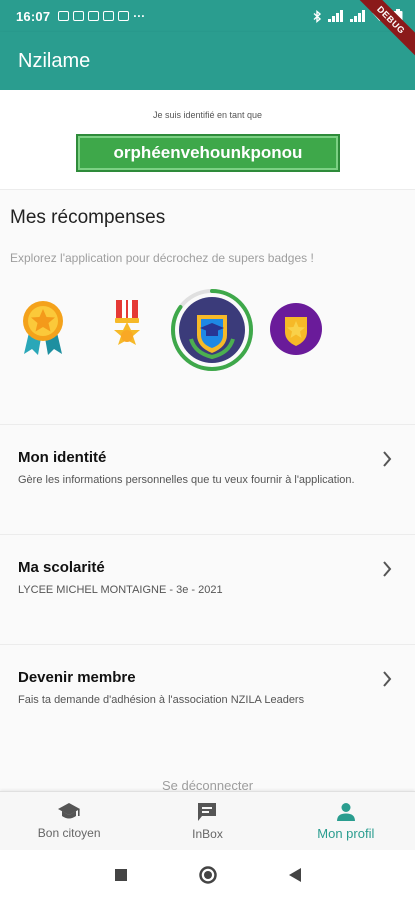 The image size is (415, 900). I want to click on nav-label: Mon profil, so click(346, 833).